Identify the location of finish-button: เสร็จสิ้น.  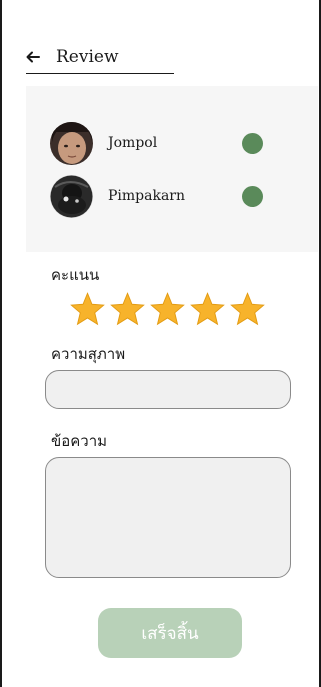
(170, 633).